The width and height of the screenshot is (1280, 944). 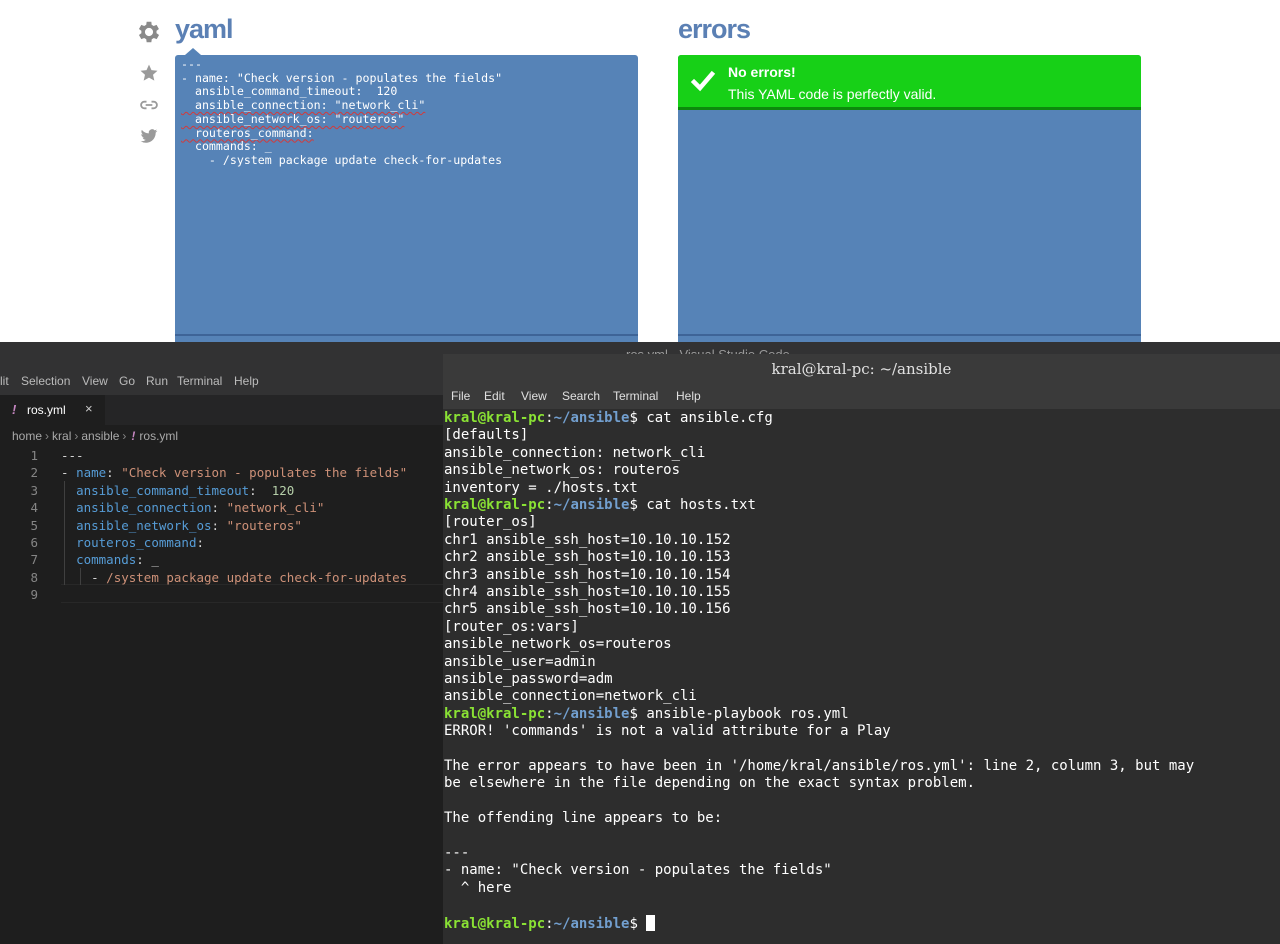 What do you see at coordinates (158, 436) in the screenshot?
I see `breadcrumb-file: ros.yml` at bounding box center [158, 436].